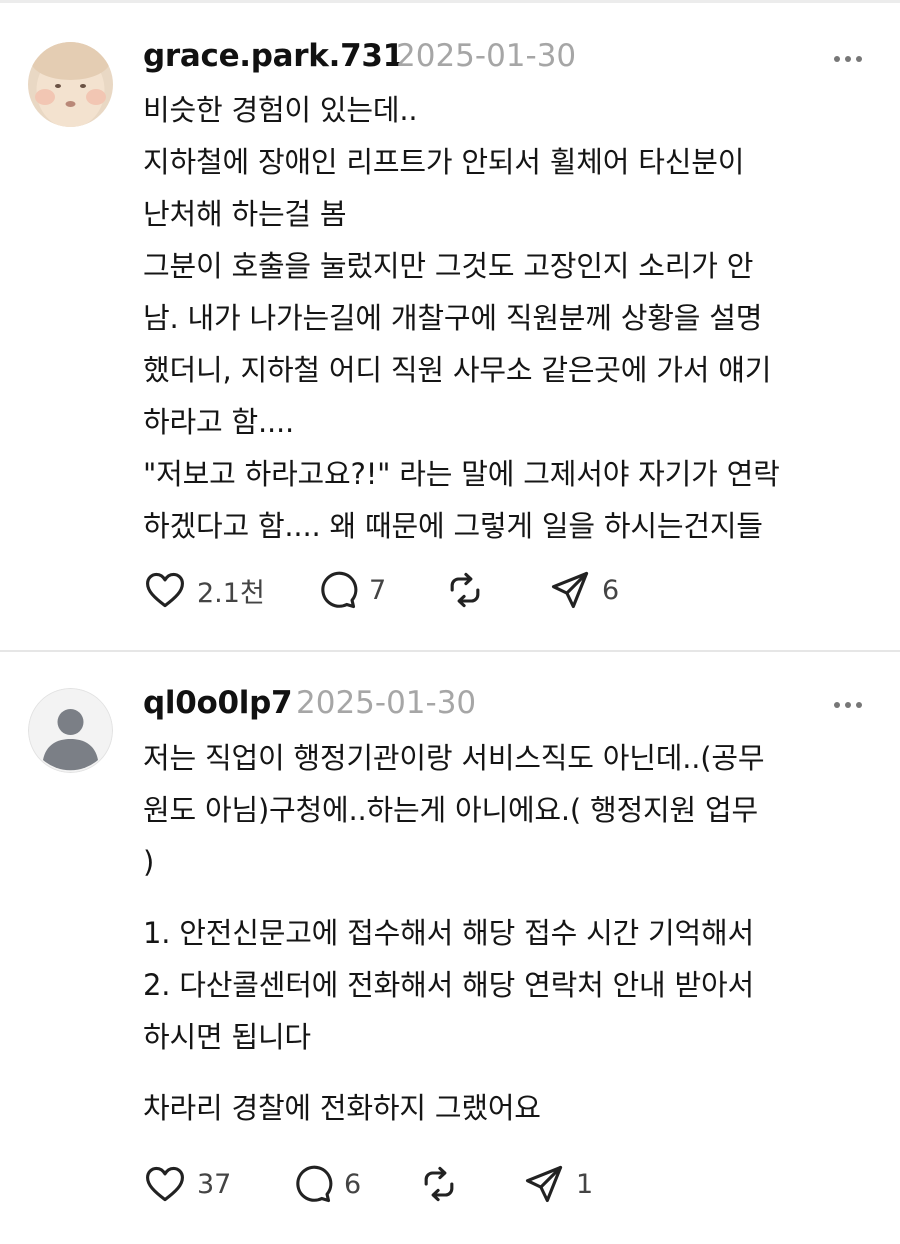 The height and width of the screenshot is (1244, 900). Describe the element at coordinates (214, 1184) in the screenshot. I see `like-count: 37` at that location.